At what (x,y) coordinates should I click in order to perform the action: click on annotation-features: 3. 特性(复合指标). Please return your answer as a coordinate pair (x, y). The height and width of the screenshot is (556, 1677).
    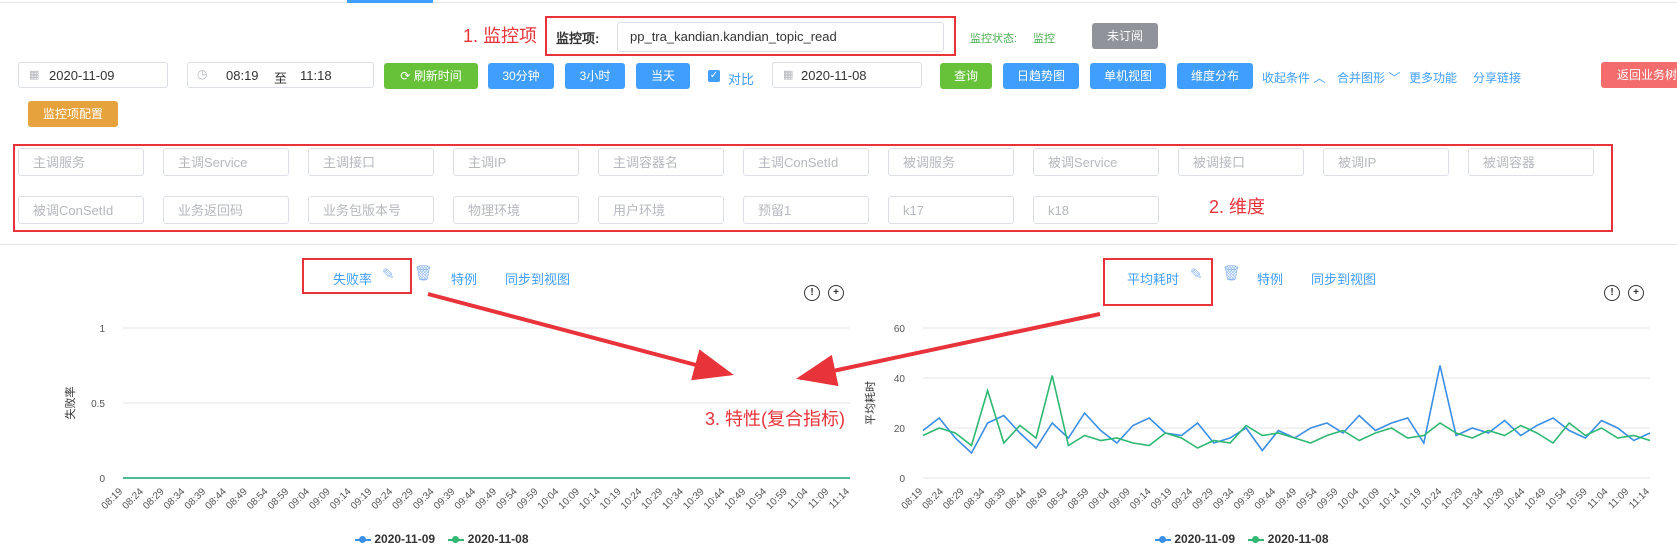
    Looking at the image, I should click on (775, 419).